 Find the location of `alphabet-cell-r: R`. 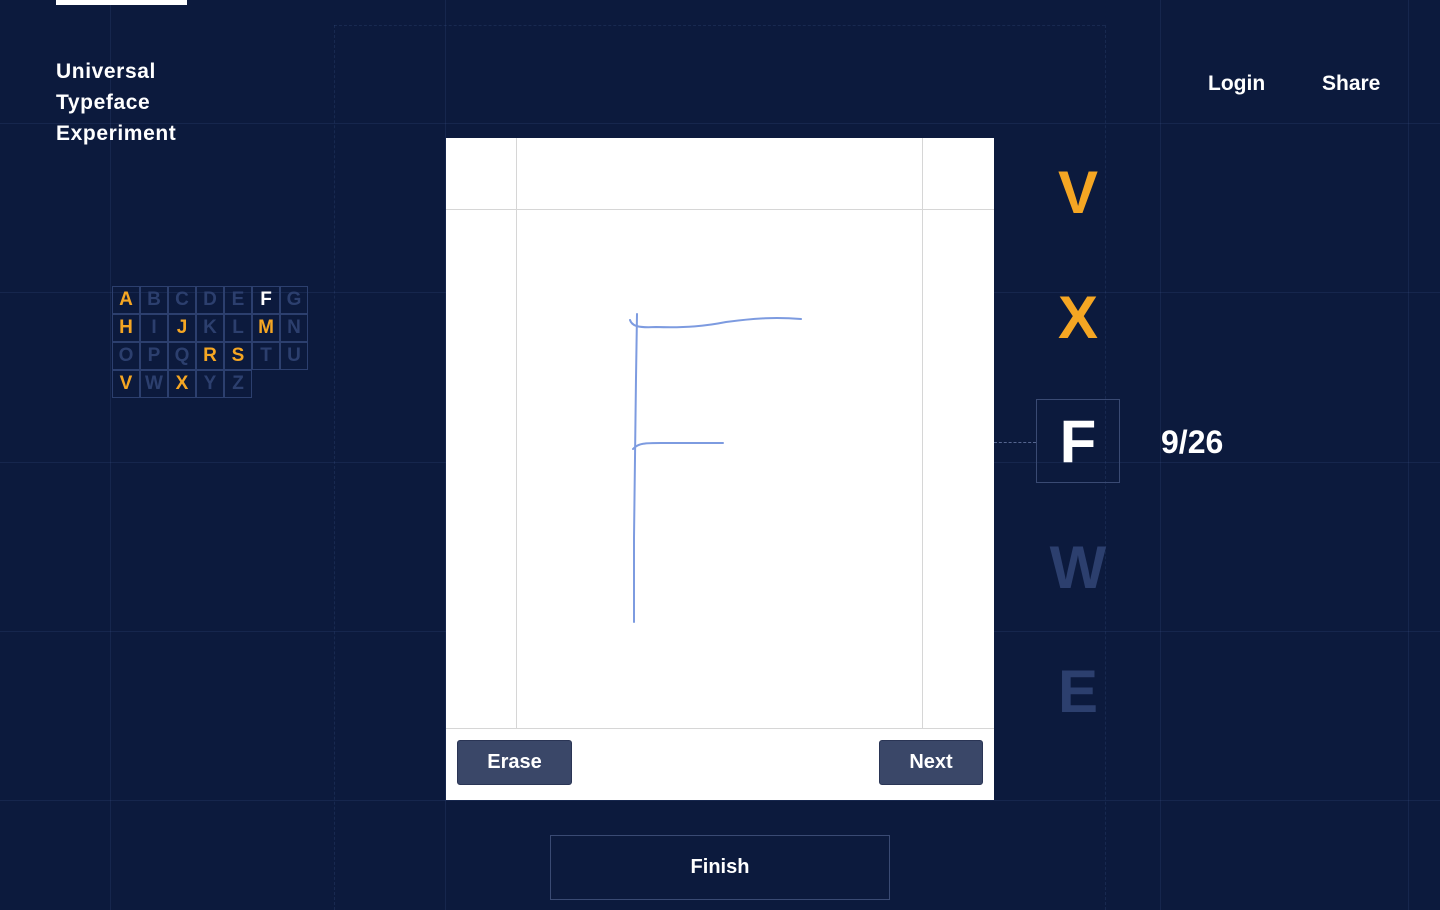

alphabet-cell-r: R is located at coordinates (210, 356).